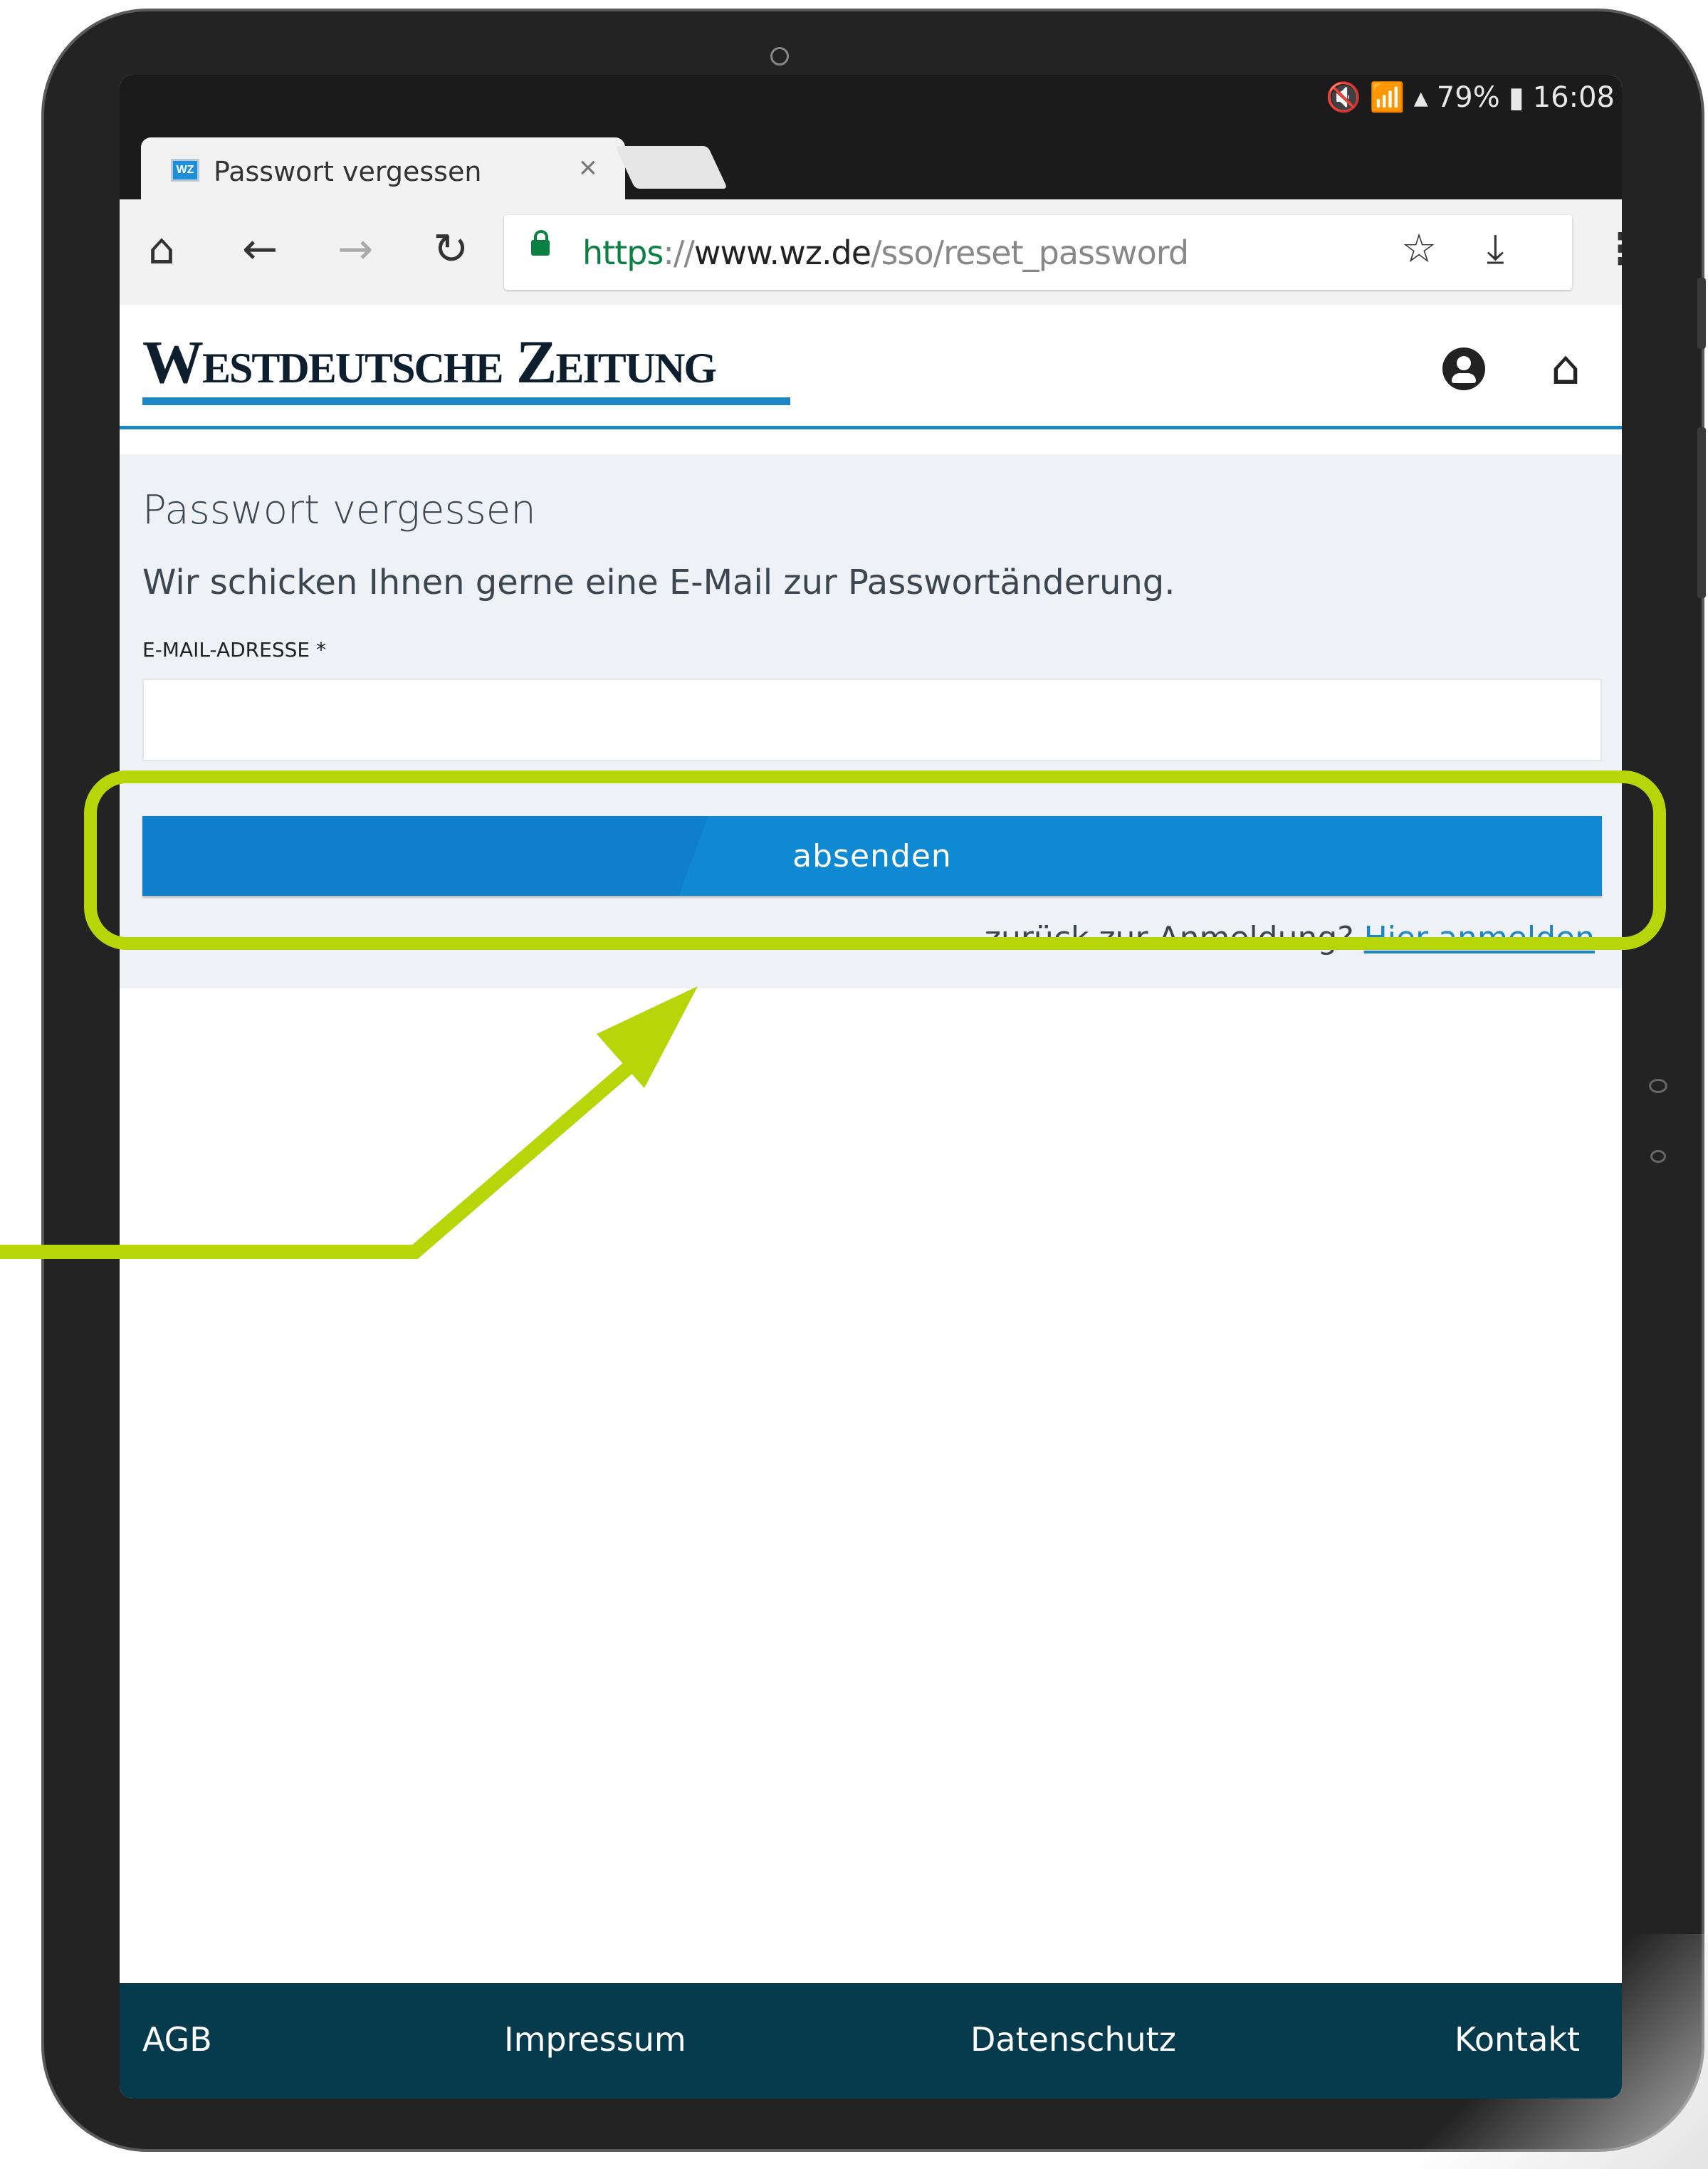  What do you see at coordinates (349, 1122) in the screenshot?
I see `callout-arrow` at bounding box center [349, 1122].